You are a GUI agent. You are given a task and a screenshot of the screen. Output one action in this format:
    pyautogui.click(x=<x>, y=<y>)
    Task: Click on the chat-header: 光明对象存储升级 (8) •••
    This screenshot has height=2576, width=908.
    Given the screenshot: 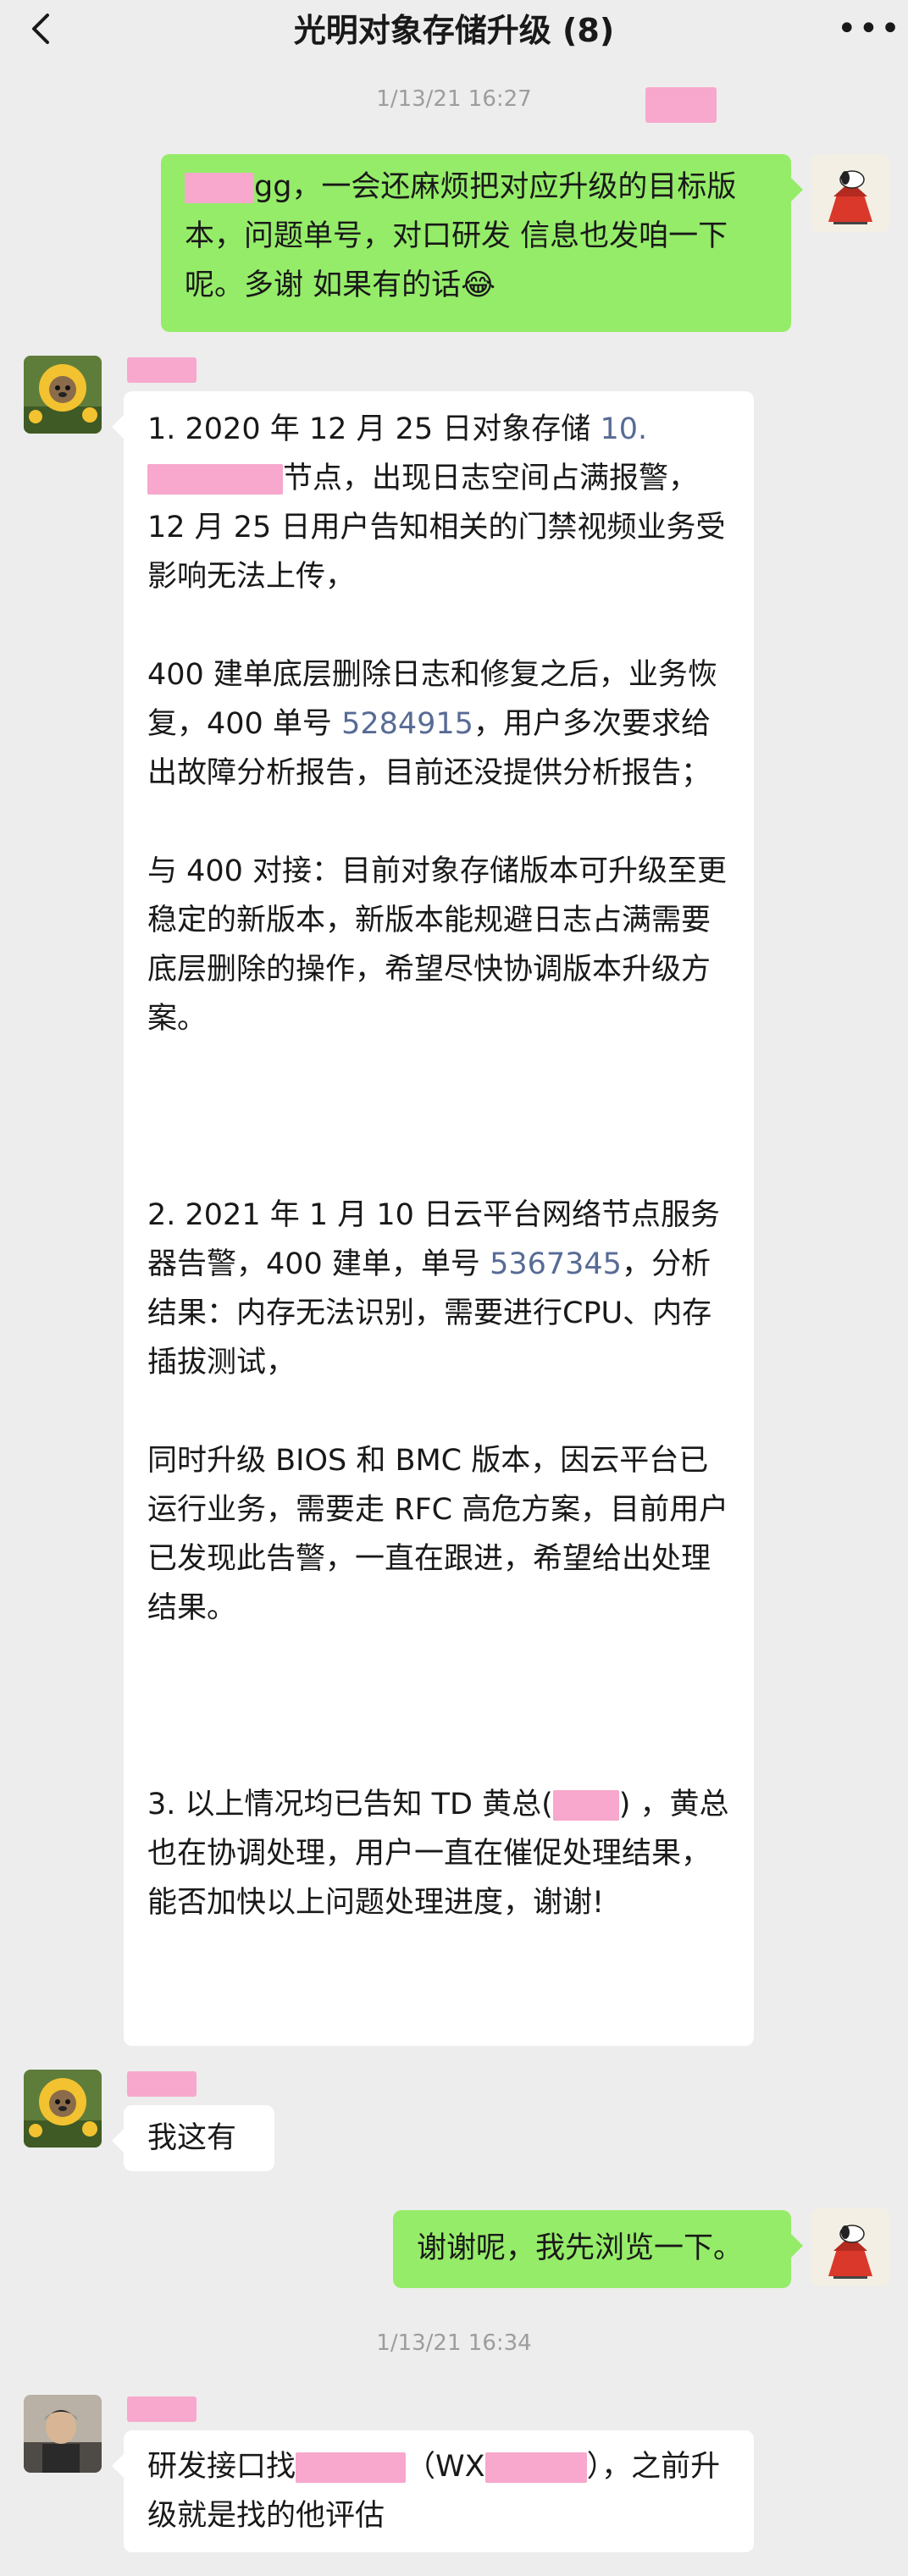 What is the action you would take?
    pyautogui.click(x=454, y=30)
    